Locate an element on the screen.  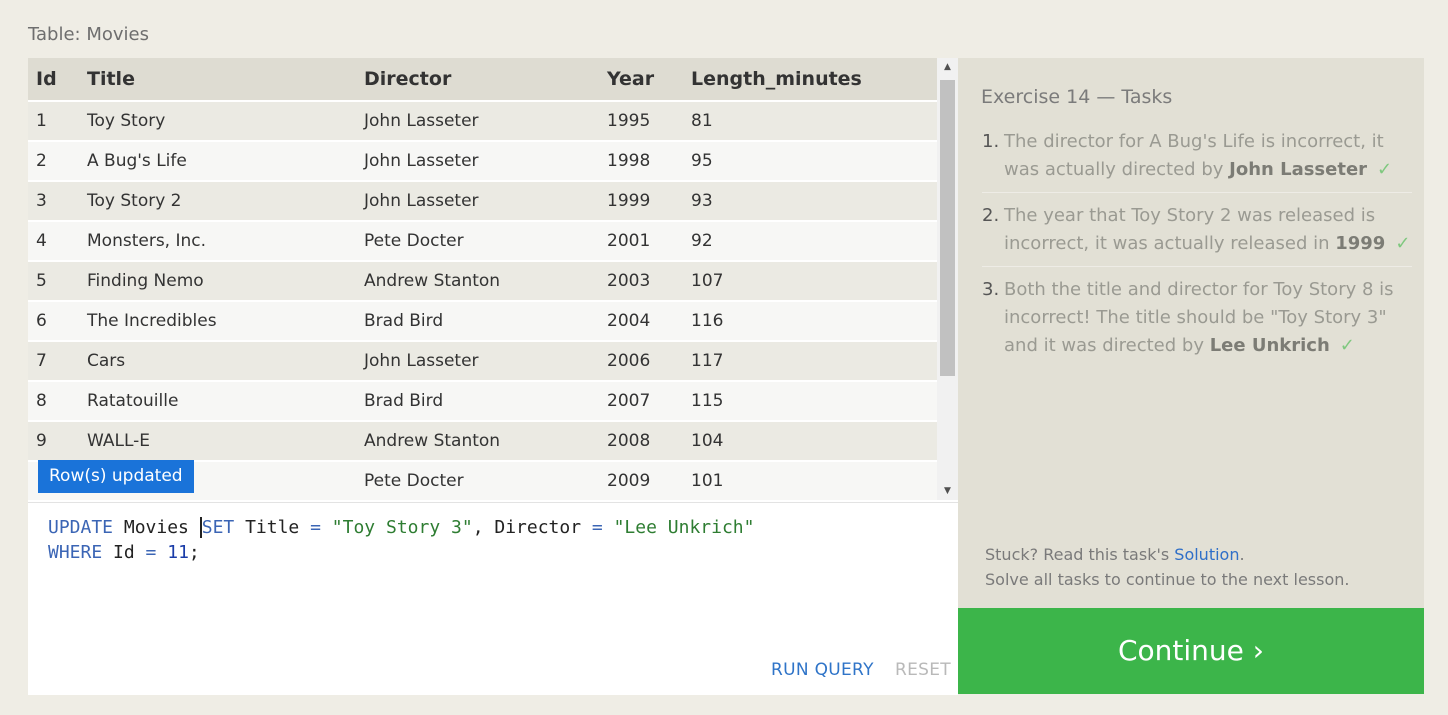
continue-button: Continue › is located at coordinates (1191, 651).